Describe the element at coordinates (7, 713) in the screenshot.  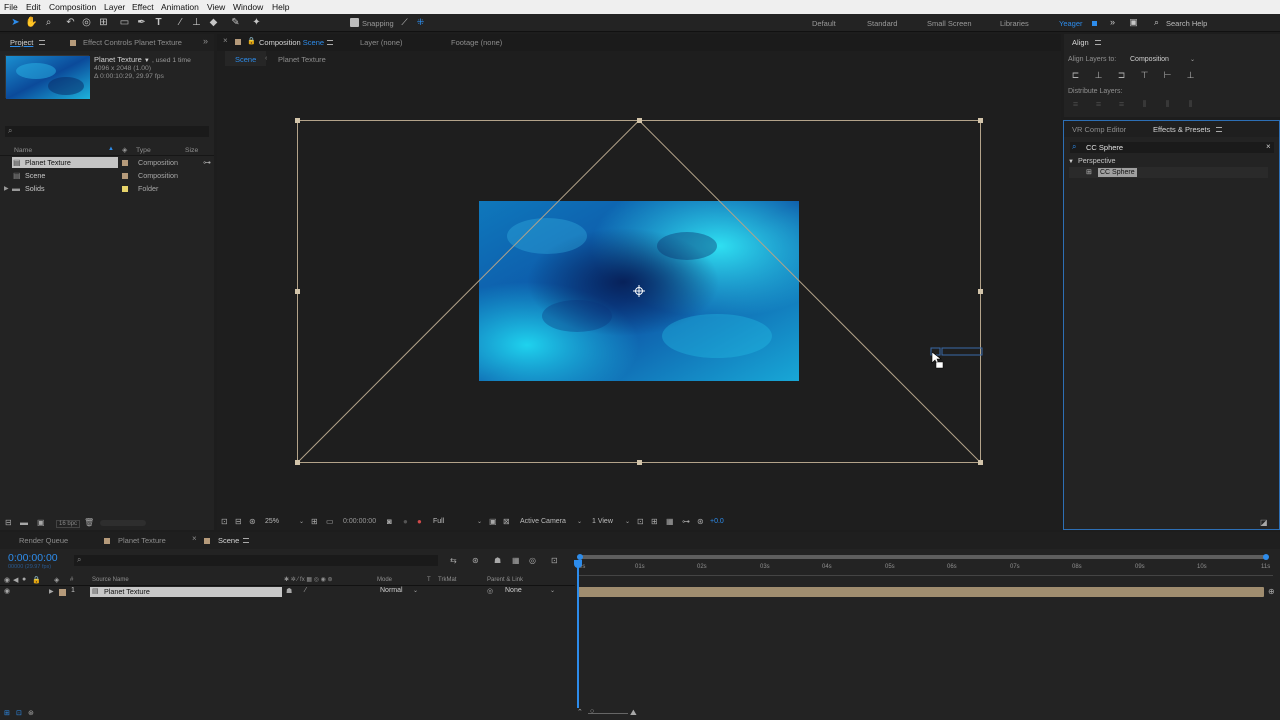
I see `layer-switches-icon: ⊞` at that location.